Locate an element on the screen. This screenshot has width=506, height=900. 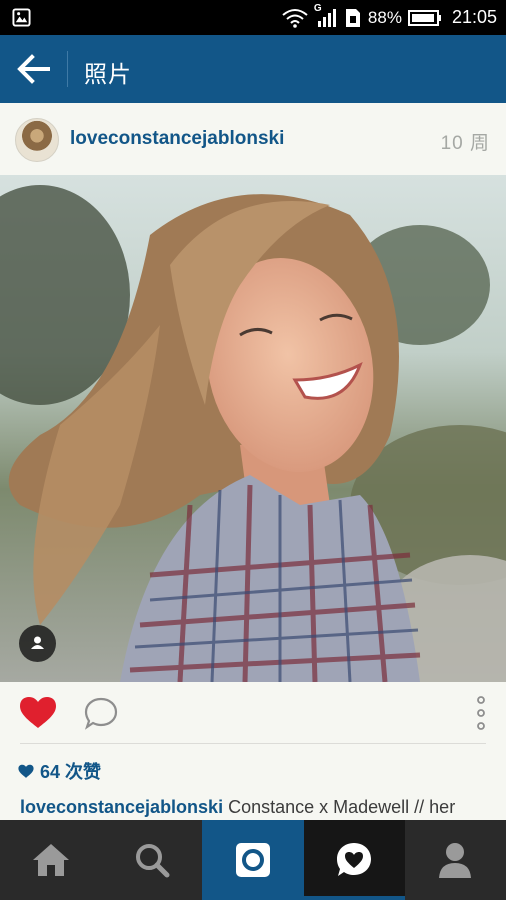
clock: 21:05 is located at coordinates (474, 17).